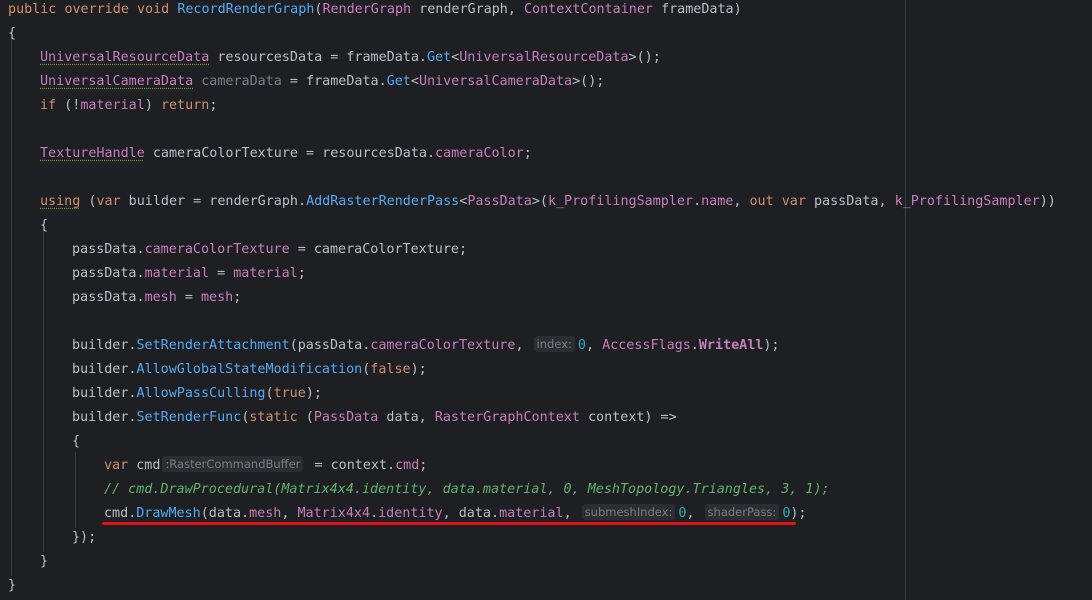 This screenshot has width=1092, height=600. What do you see at coordinates (152, 105) in the screenshot?
I see `code-token: )` at bounding box center [152, 105].